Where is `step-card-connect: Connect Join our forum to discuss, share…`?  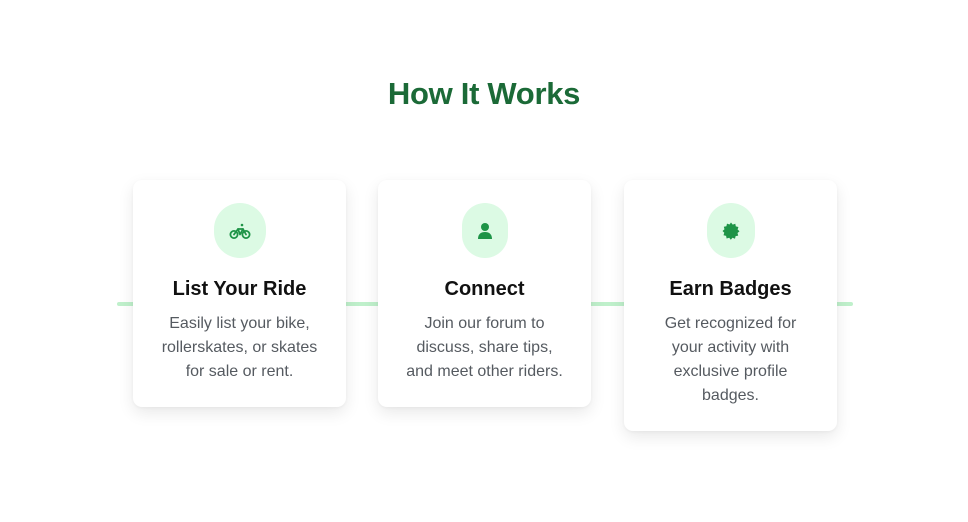 step-card-connect: Connect Join our forum to discuss, share… is located at coordinates (484, 293).